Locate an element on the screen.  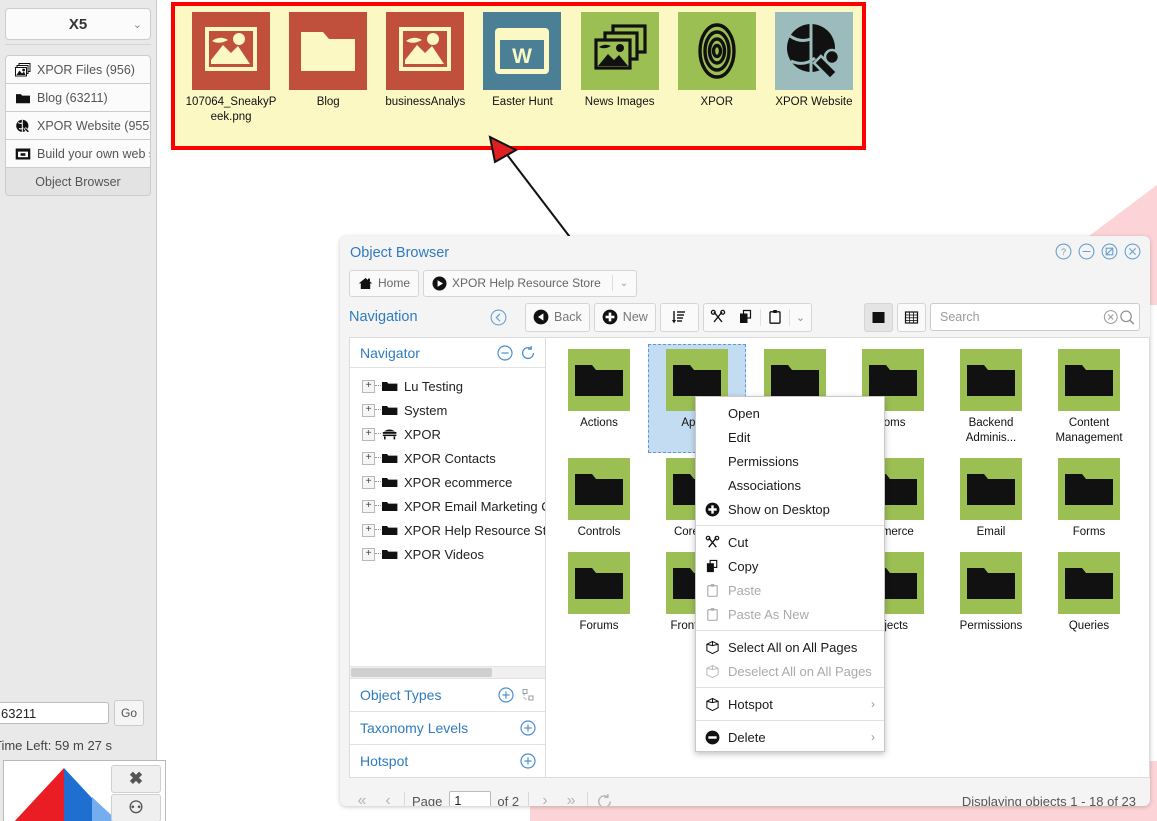
sort-list-icon is located at coordinates (679, 317).